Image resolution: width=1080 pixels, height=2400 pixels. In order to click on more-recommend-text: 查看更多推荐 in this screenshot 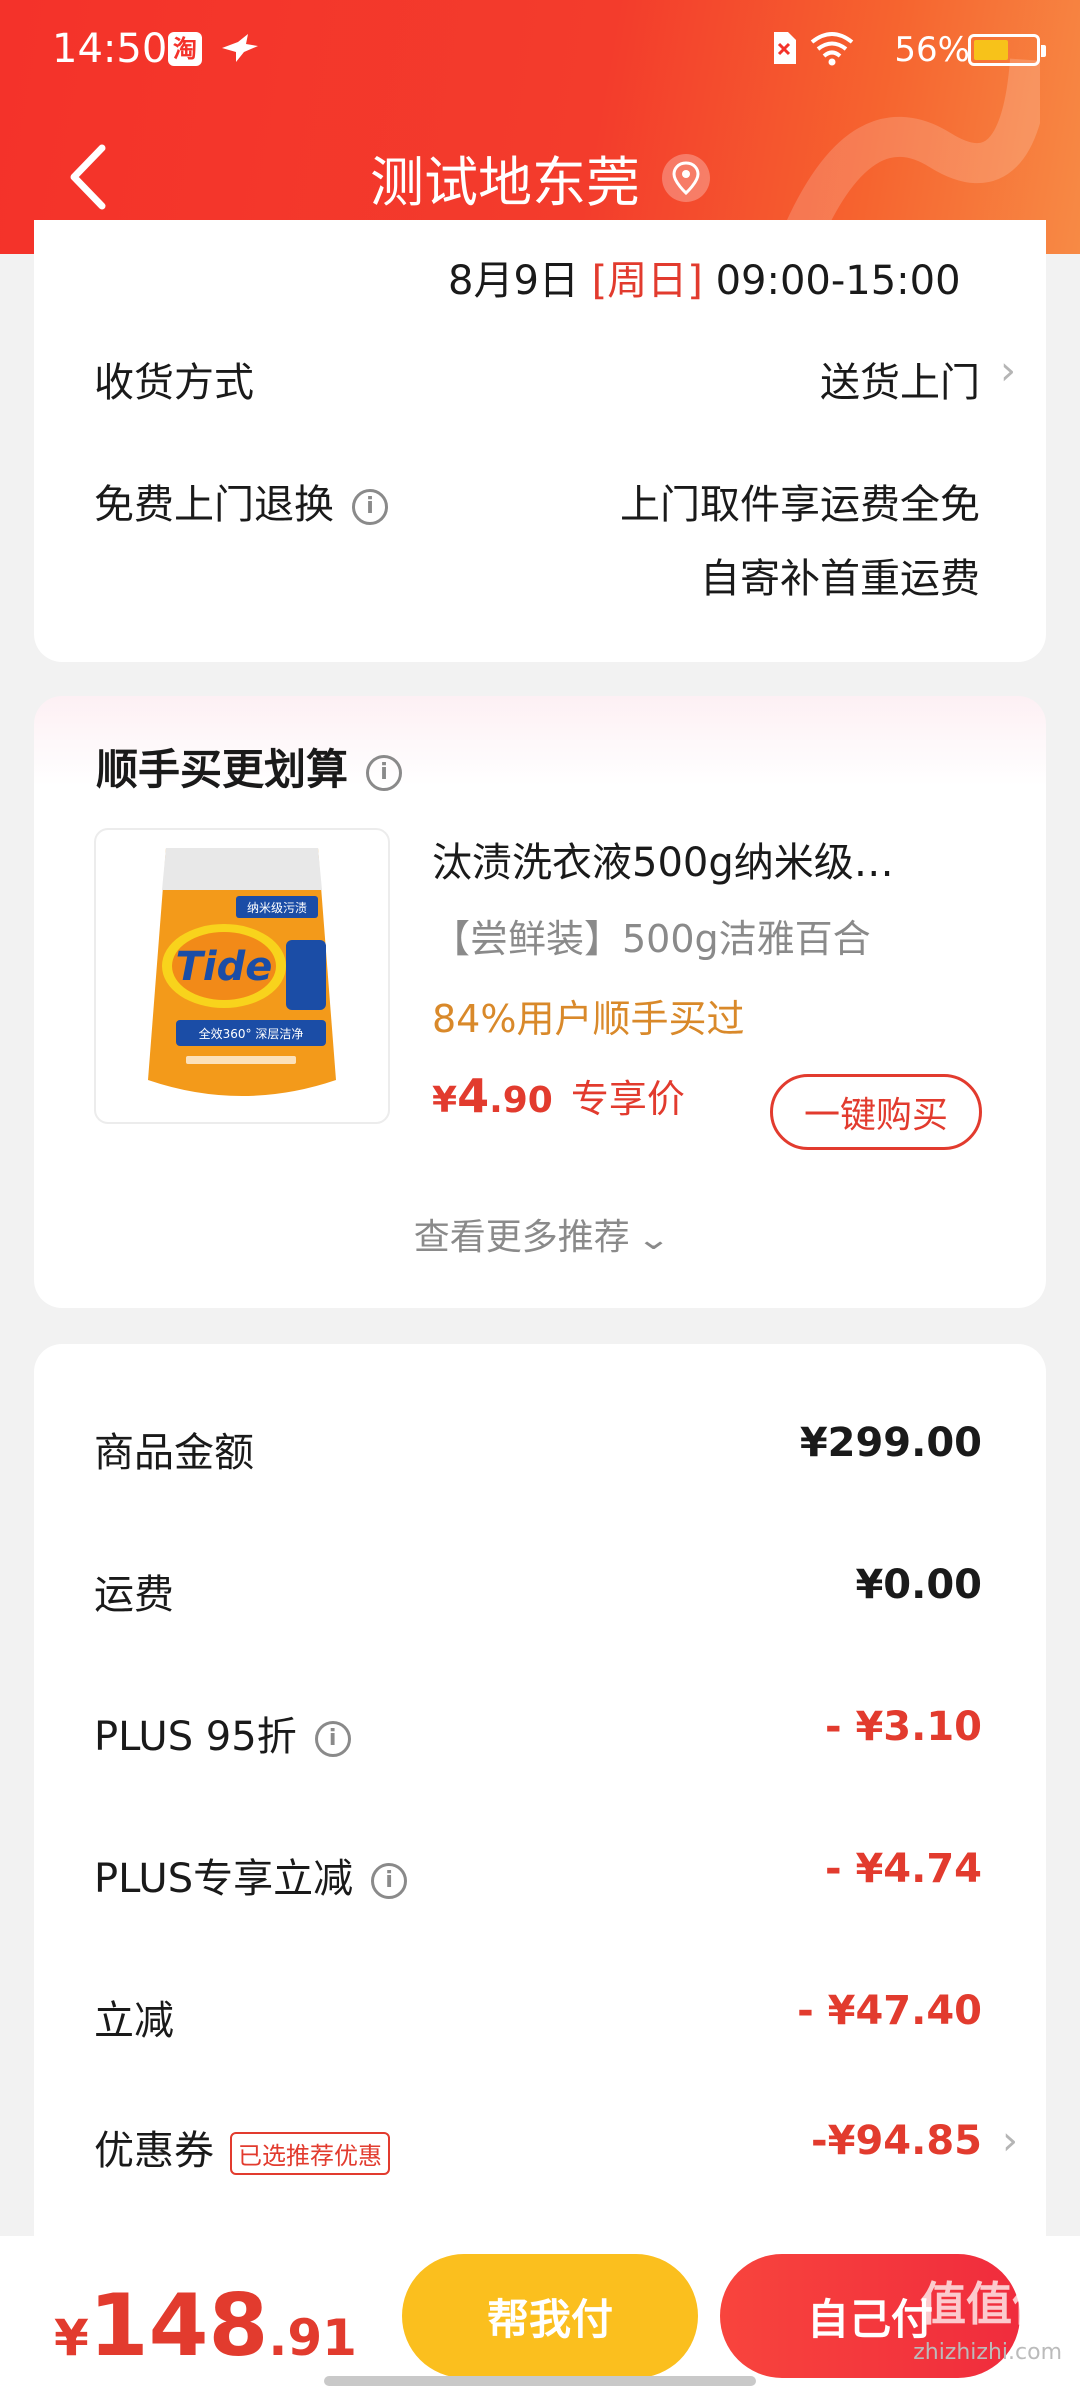, I will do `click(521, 1237)`.